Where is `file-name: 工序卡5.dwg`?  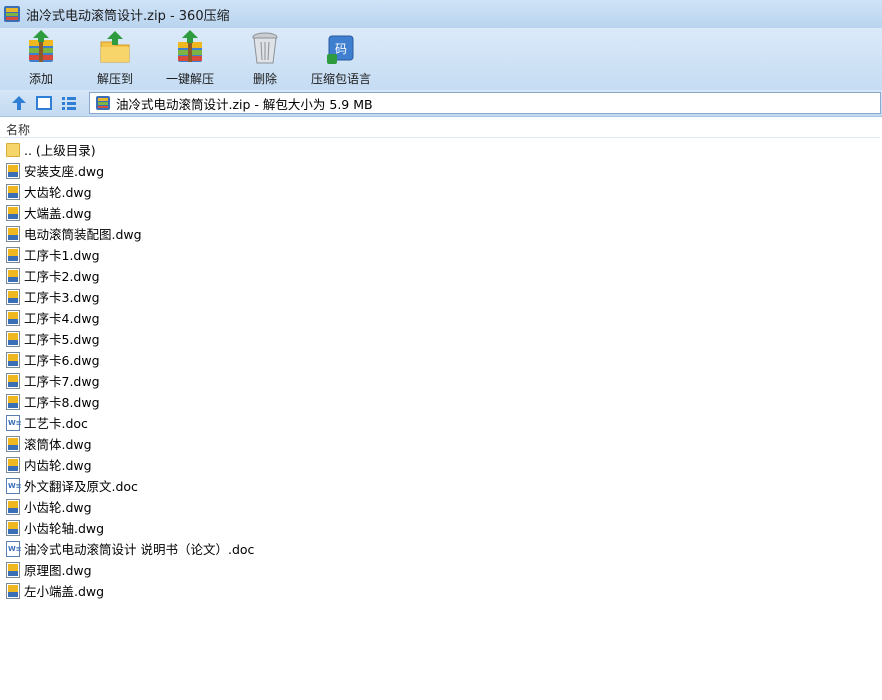 file-name: 工序卡5.dwg is located at coordinates (62, 339).